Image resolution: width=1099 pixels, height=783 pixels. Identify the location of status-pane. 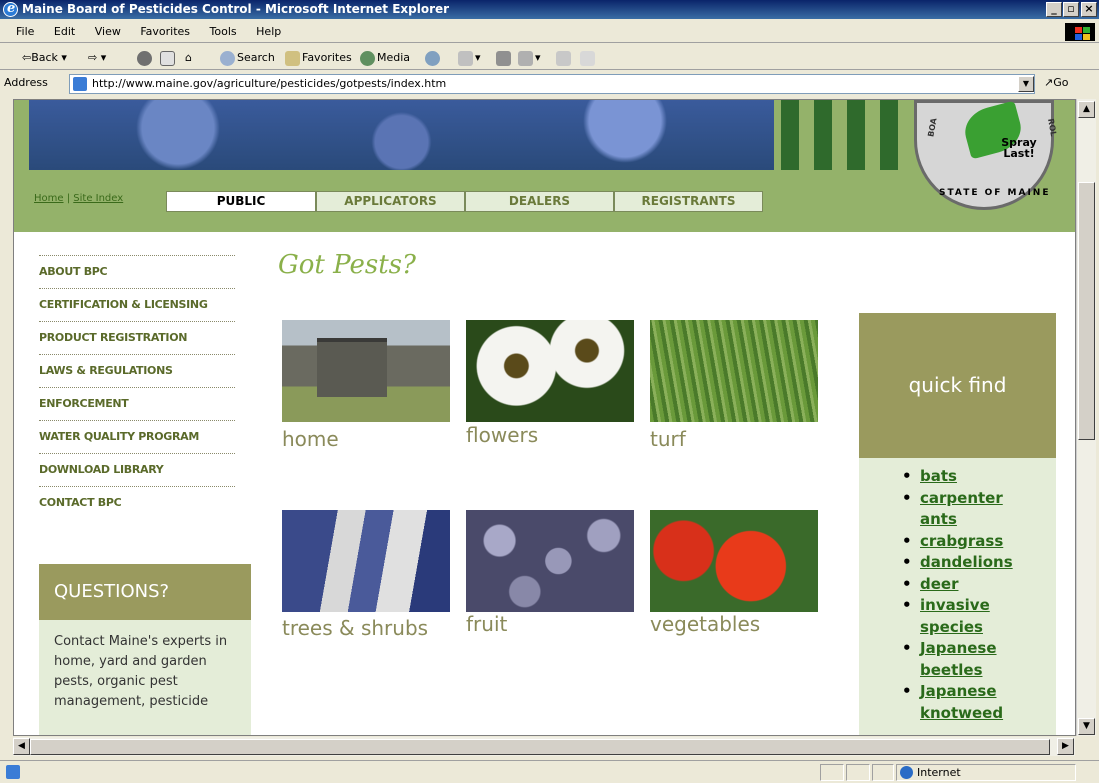
(883, 772).